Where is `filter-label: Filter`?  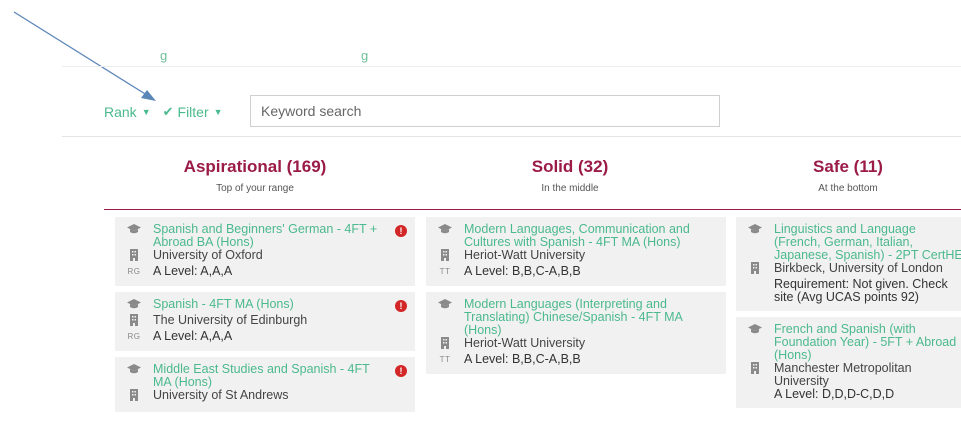 filter-label: Filter is located at coordinates (193, 112).